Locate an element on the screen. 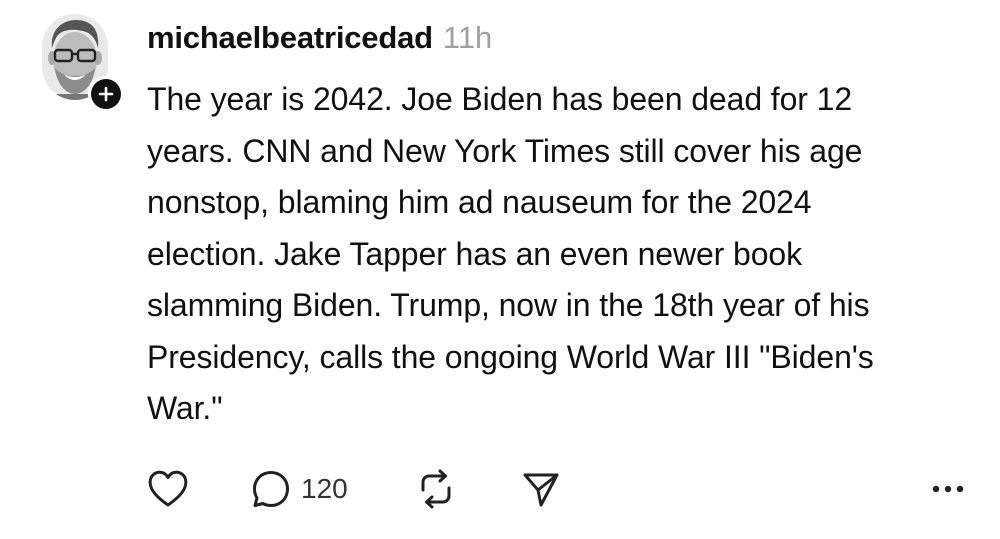 The width and height of the screenshot is (1000, 539). share-button is located at coordinates (541, 489).